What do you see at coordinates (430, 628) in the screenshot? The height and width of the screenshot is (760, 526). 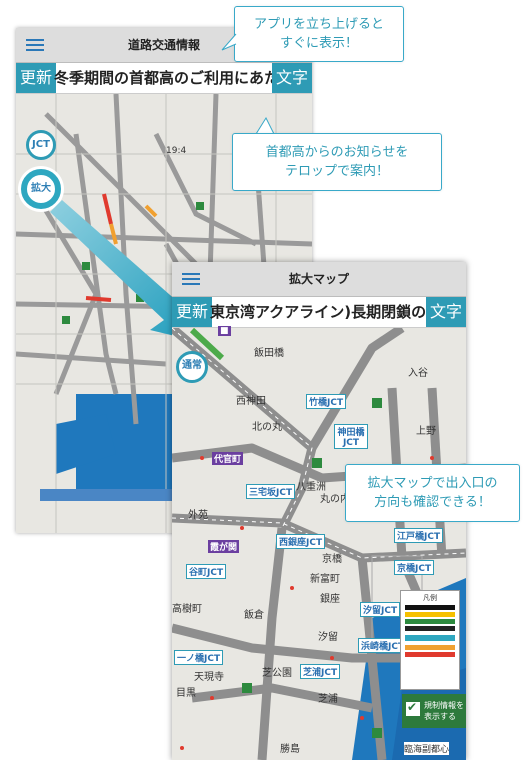 I see `legend-entrance-swatch` at bounding box center [430, 628].